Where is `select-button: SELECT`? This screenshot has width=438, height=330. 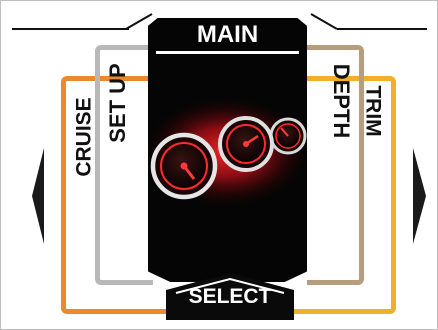 select-button: SELECT is located at coordinates (230, 296).